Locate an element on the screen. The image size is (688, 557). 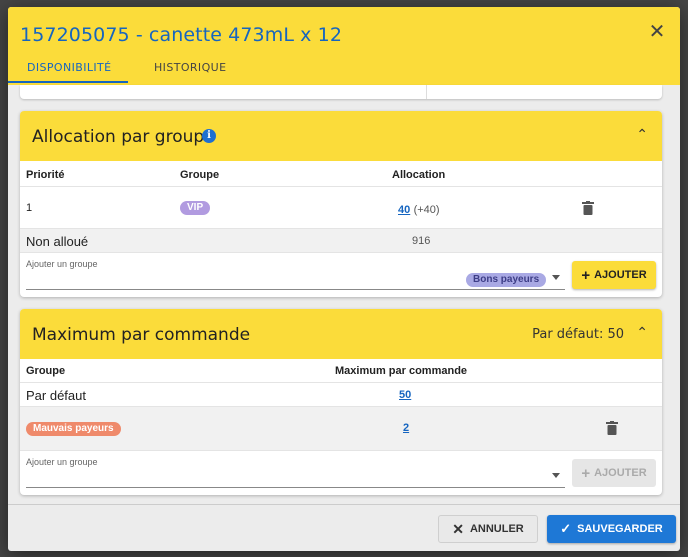
save-button: ✓ SAUVEGARDER is located at coordinates (611, 529).